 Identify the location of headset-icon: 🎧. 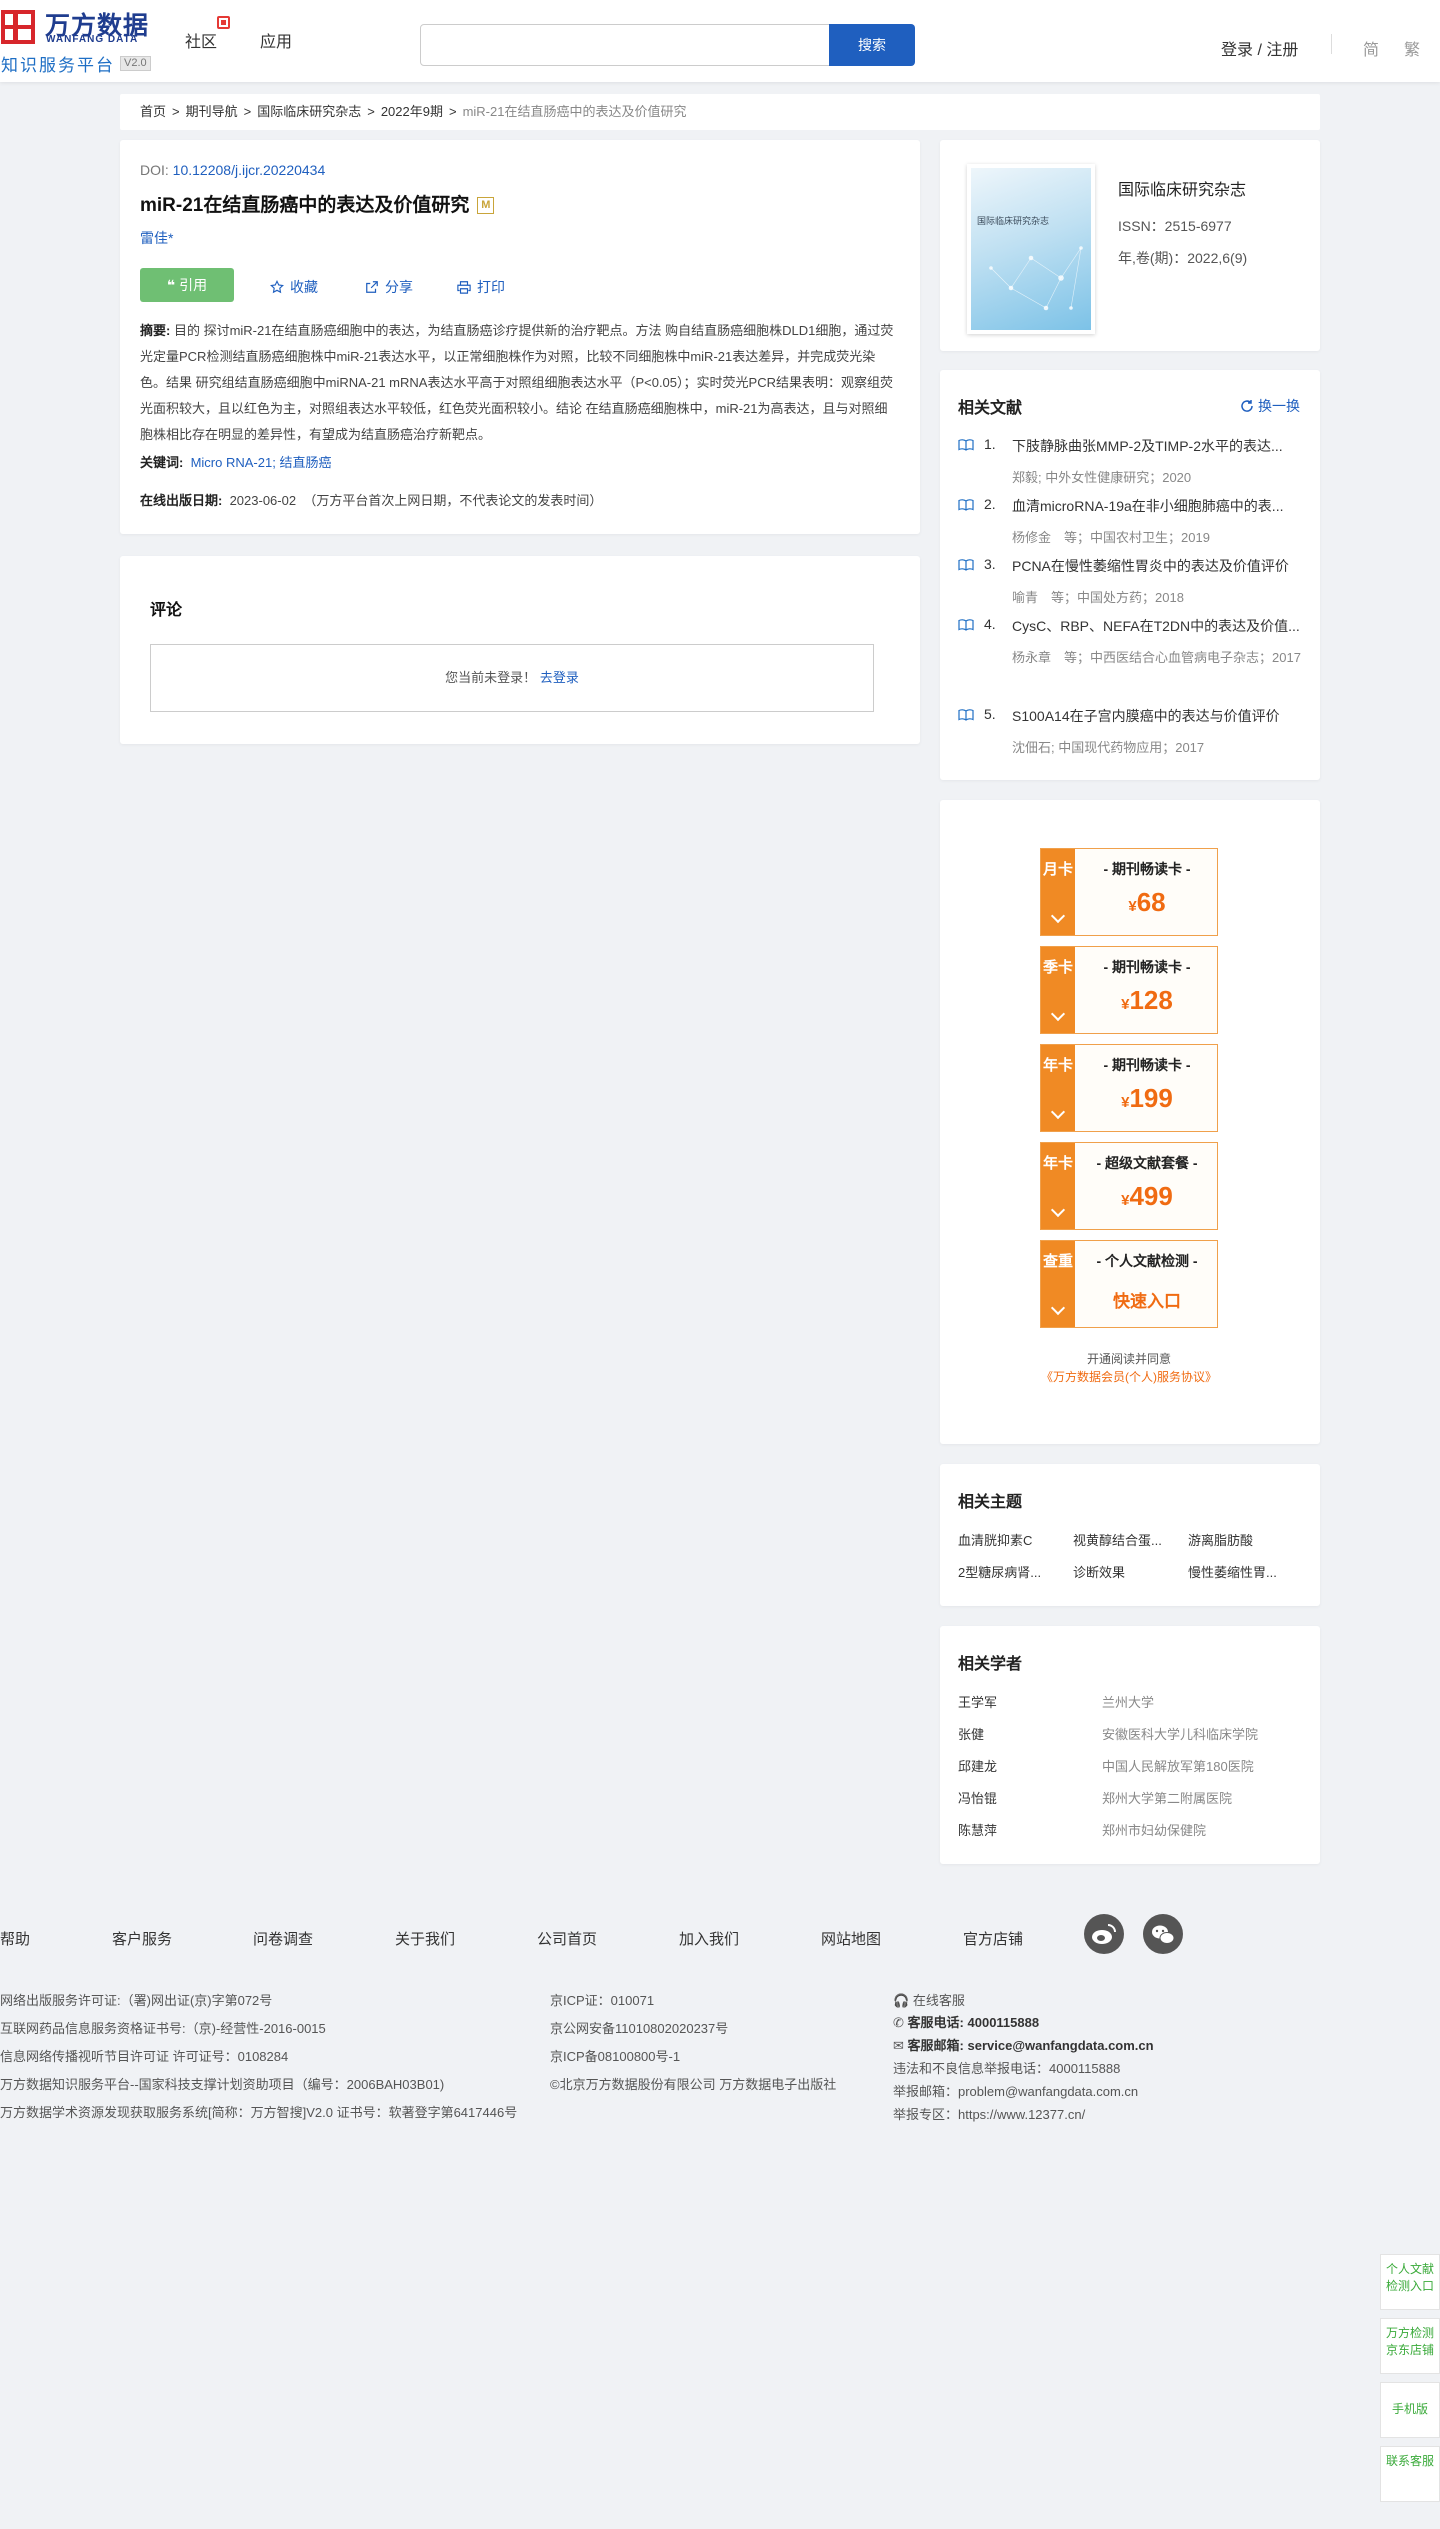
(901, 2000).